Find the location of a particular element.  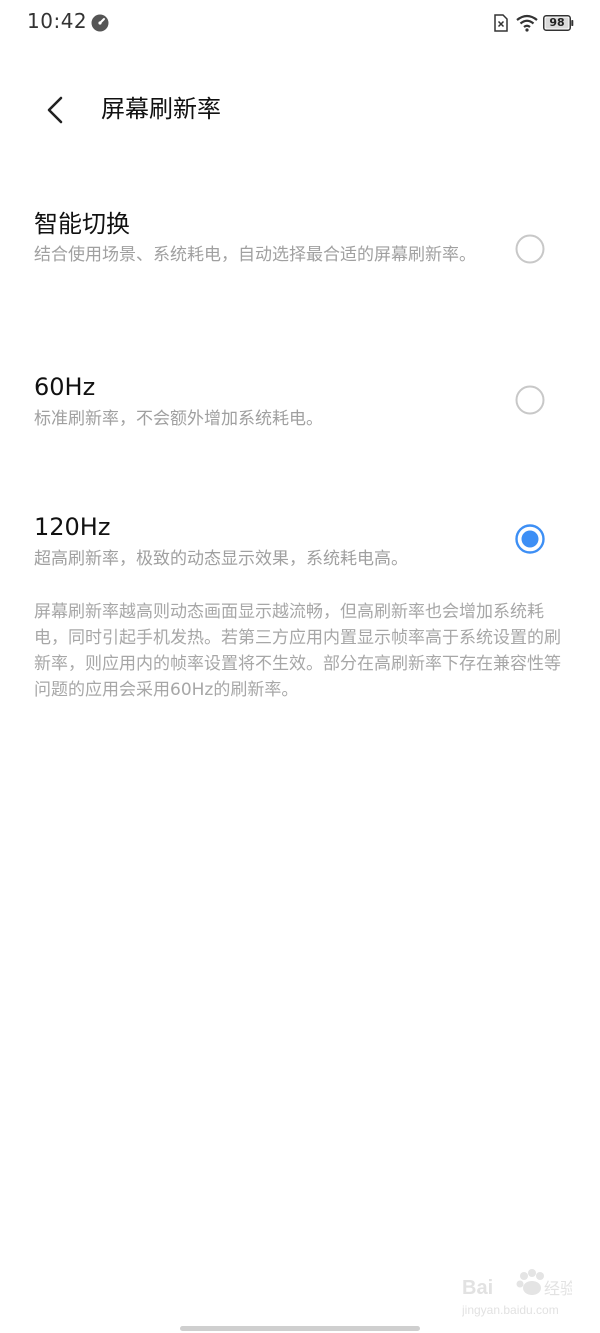

wifi-icon is located at coordinates (527, 23).